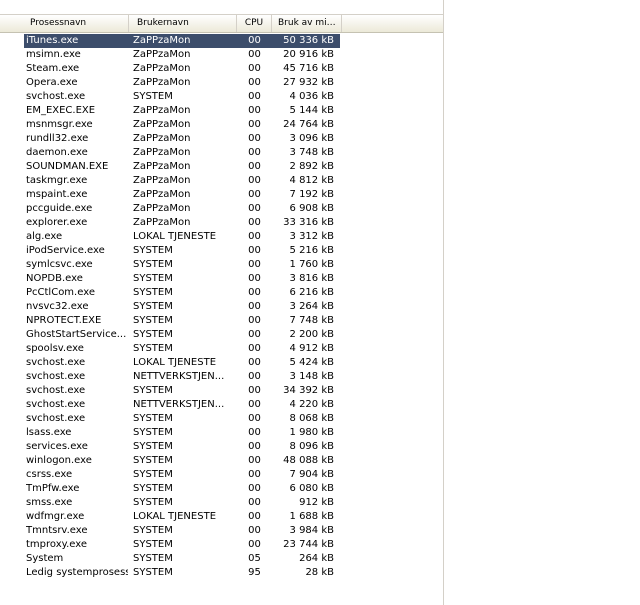 The width and height of the screenshot is (640, 605). I want to click on table-row: SOUNDMAN.EXE ZaPPzaMon 00 2 892 kB, so click(222, 167).